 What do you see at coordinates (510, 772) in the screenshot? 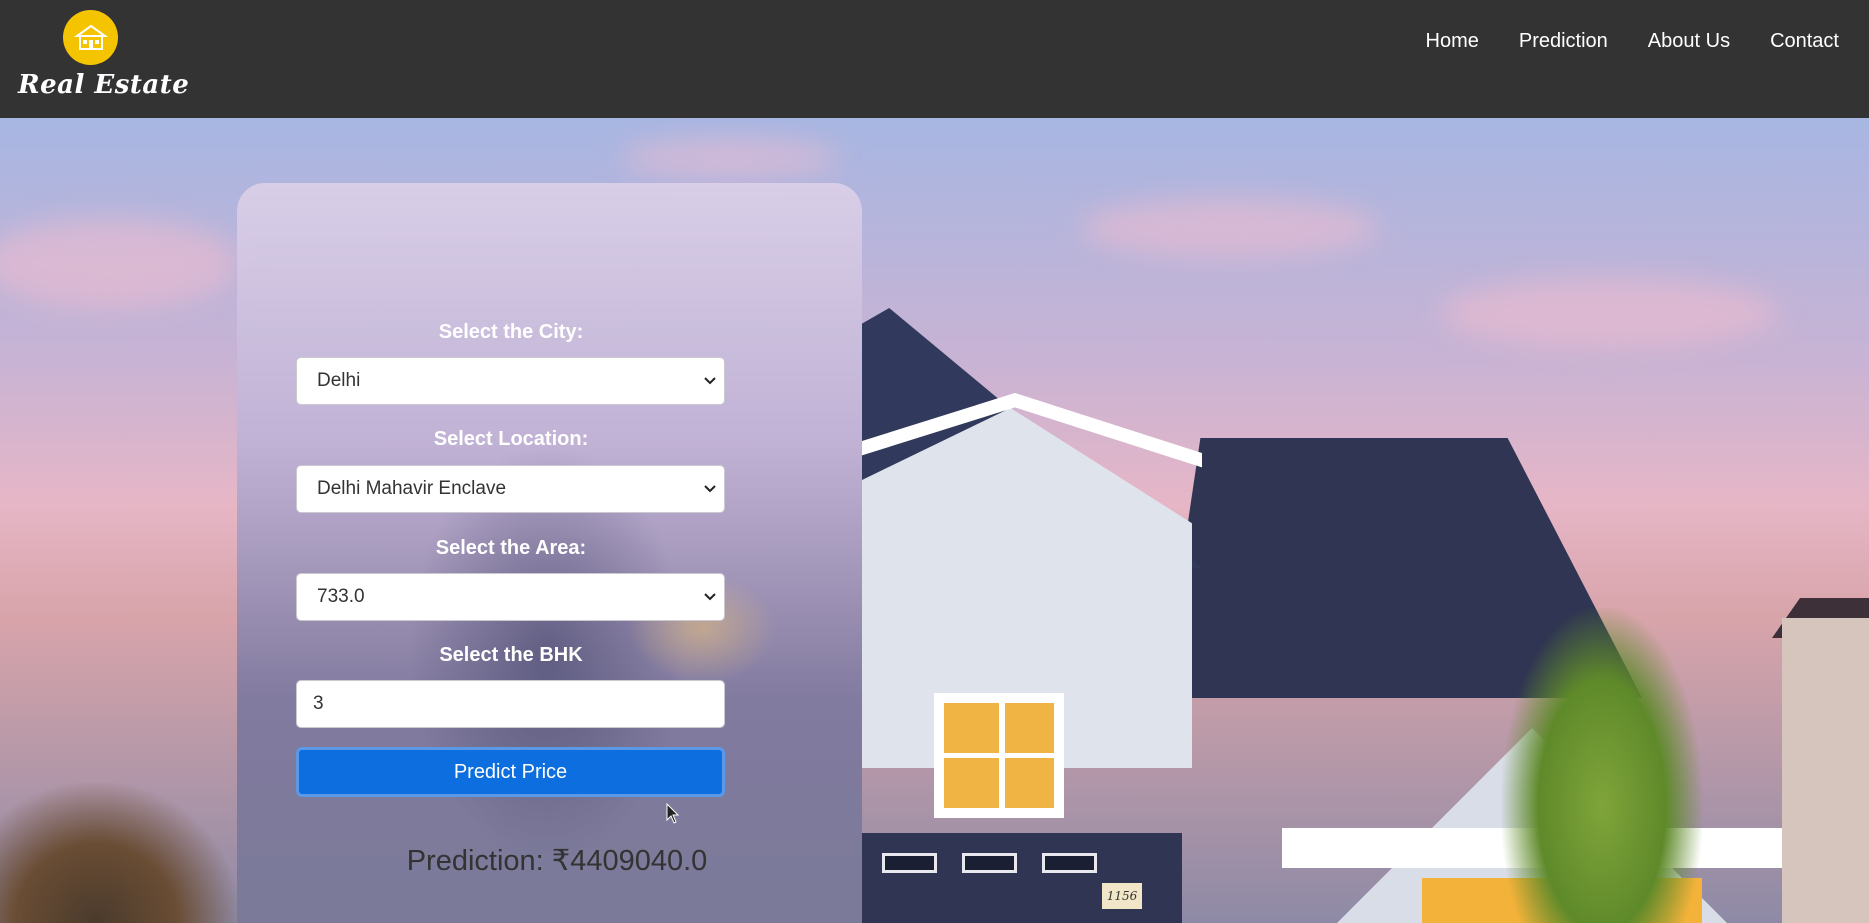
I see `predict-price-button: Predict Price` at bounding box center [510, 772].